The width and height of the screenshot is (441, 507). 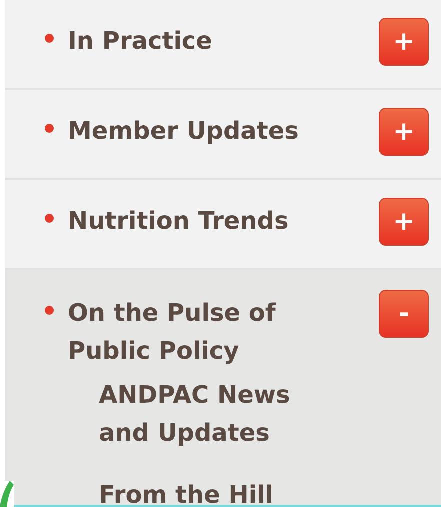 What do you see at coordinates (223, 41) in the screenshot?
I see `section-title: In Practice` at bounding box center [223, 41].